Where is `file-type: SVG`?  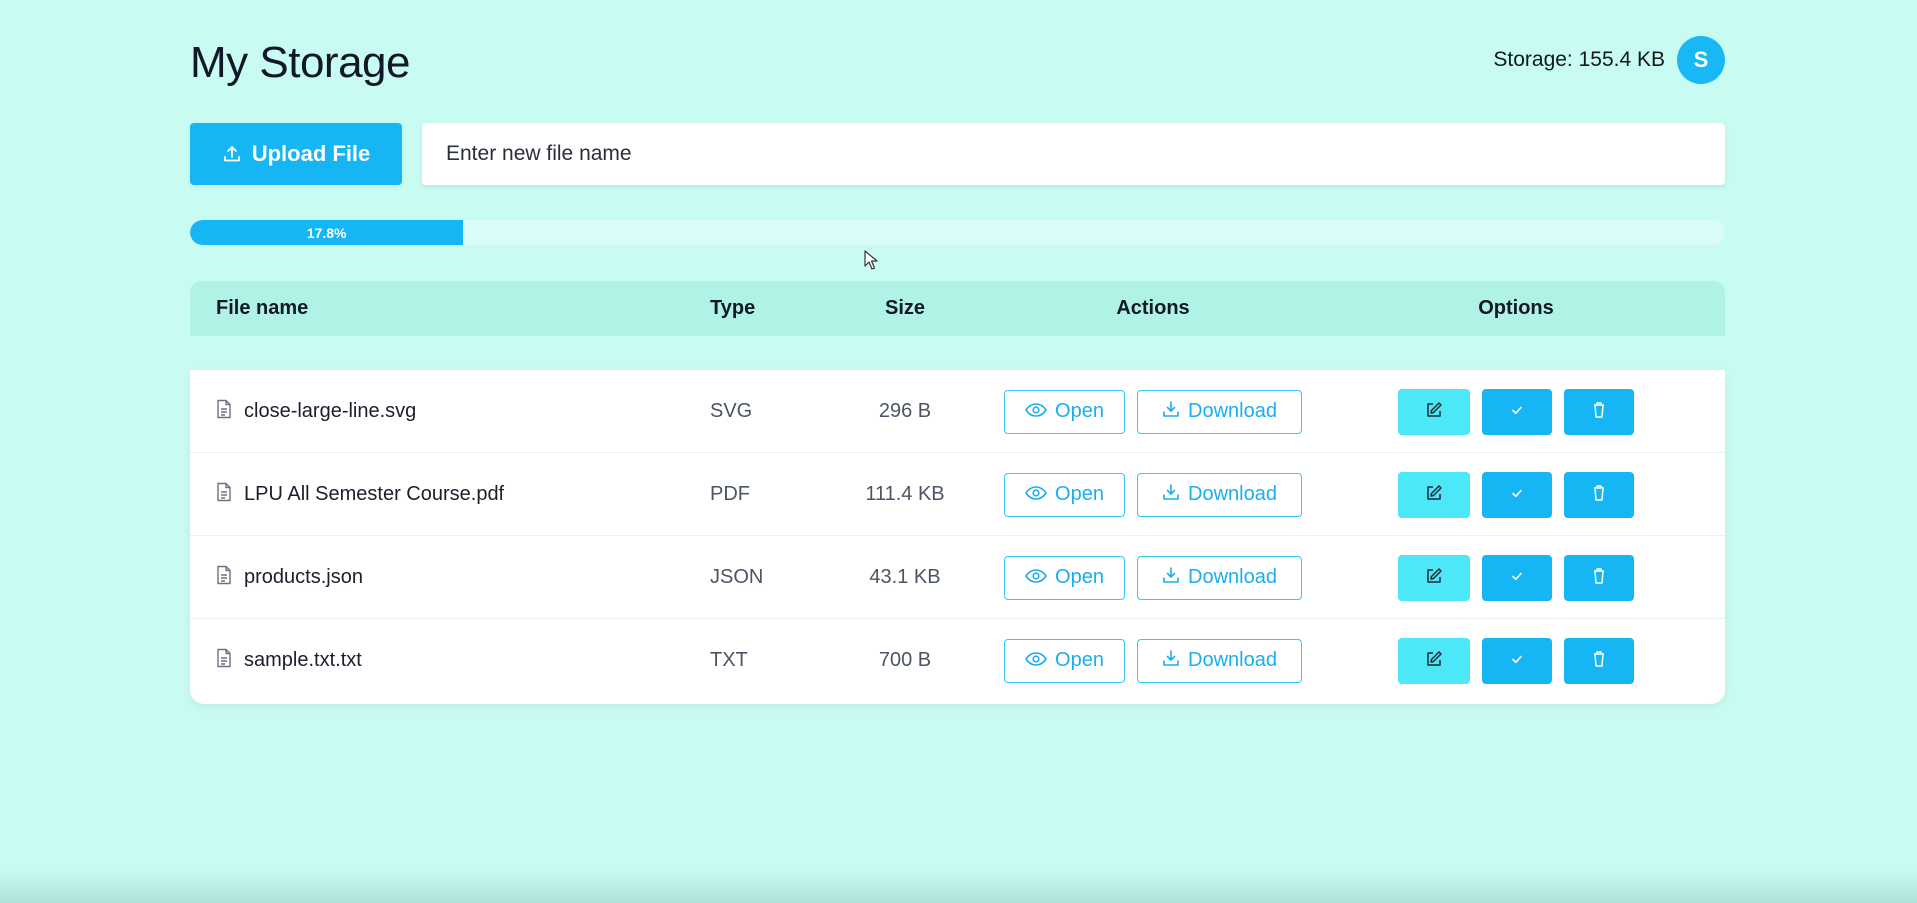
file-type: SVG is located at coordinates (731, 411).